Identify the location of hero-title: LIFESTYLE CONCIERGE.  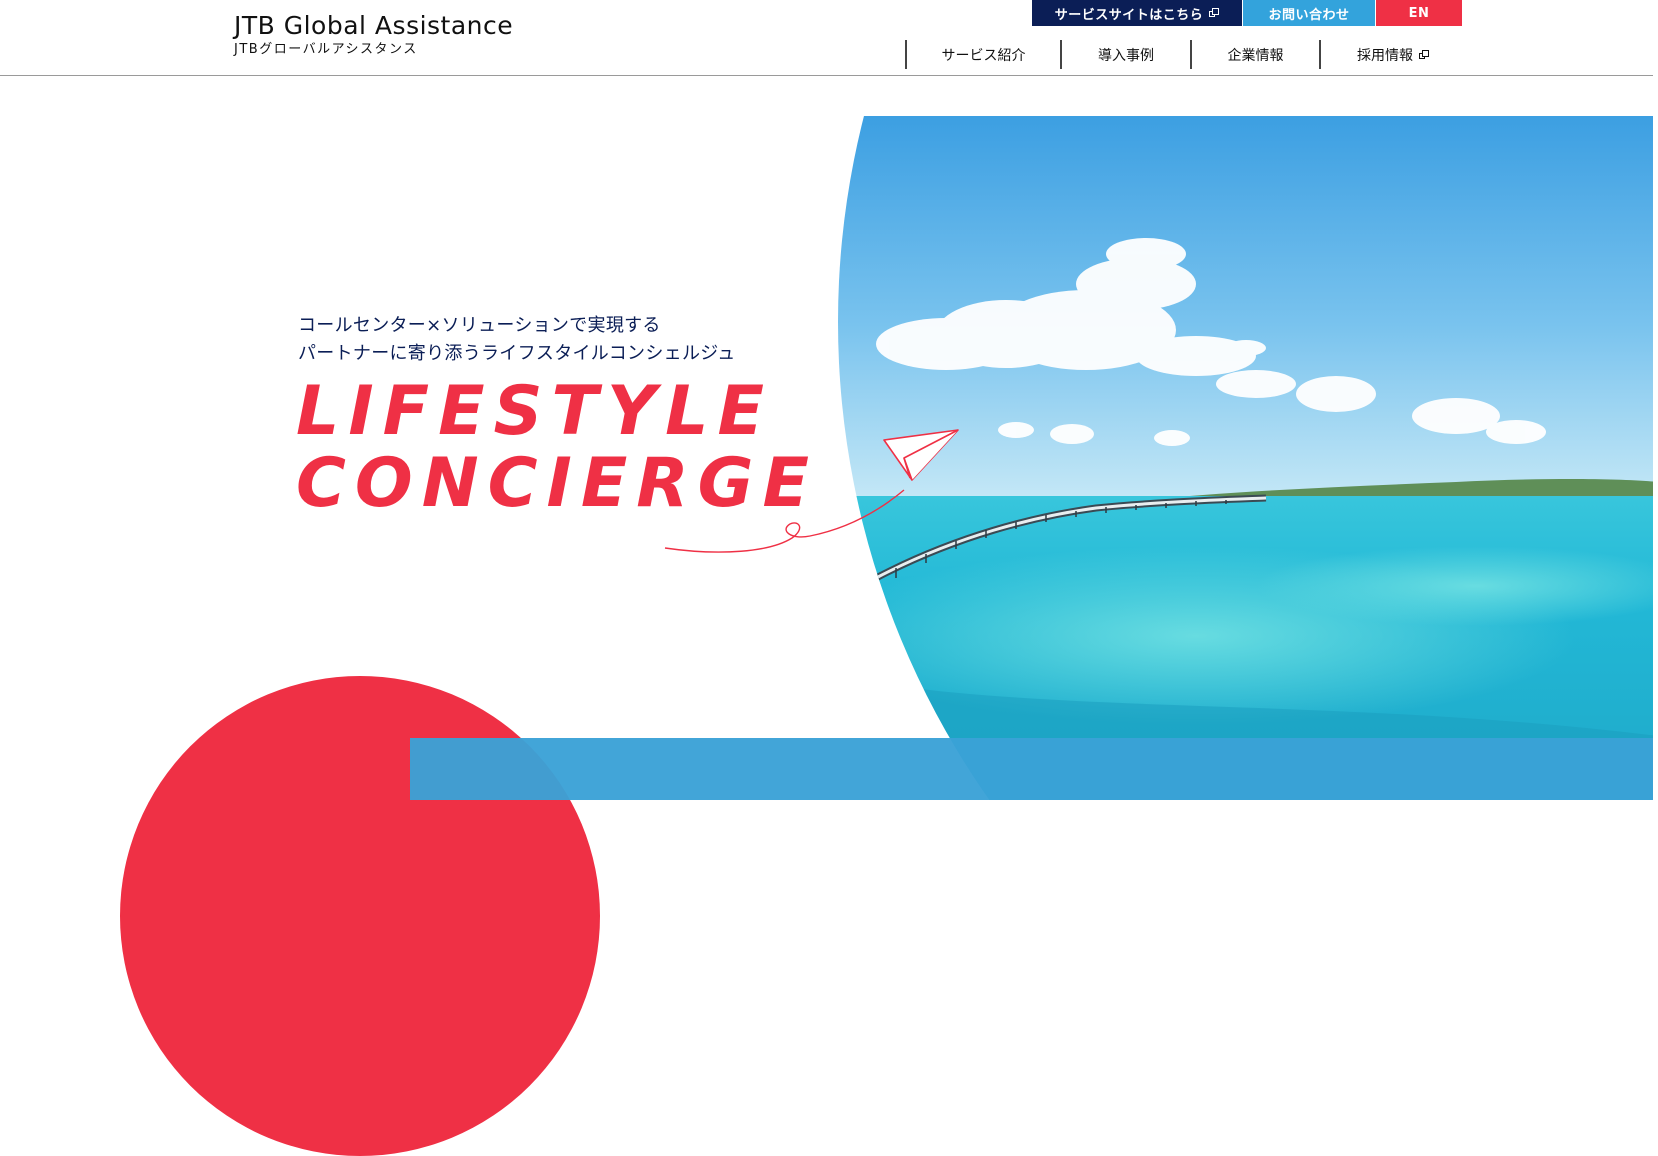
(557, 448).